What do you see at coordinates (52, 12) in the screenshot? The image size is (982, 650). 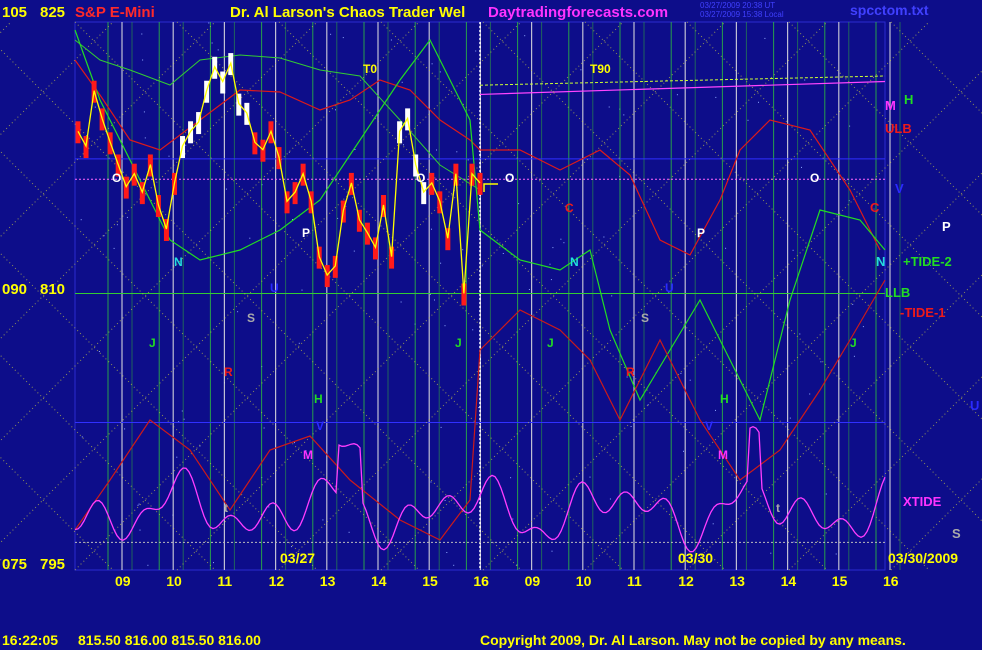 I see `price-top: 825` at bounding box center [52, 12].